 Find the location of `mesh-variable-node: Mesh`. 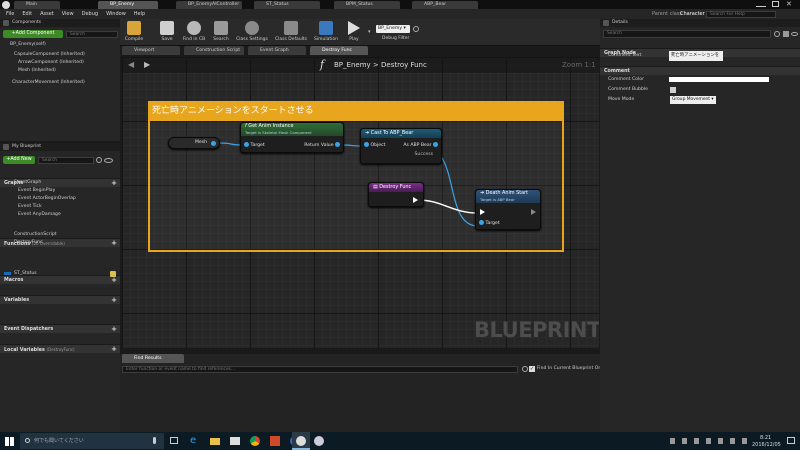

mesh-variable-node: Mesh is located at coordinates (194, 143).